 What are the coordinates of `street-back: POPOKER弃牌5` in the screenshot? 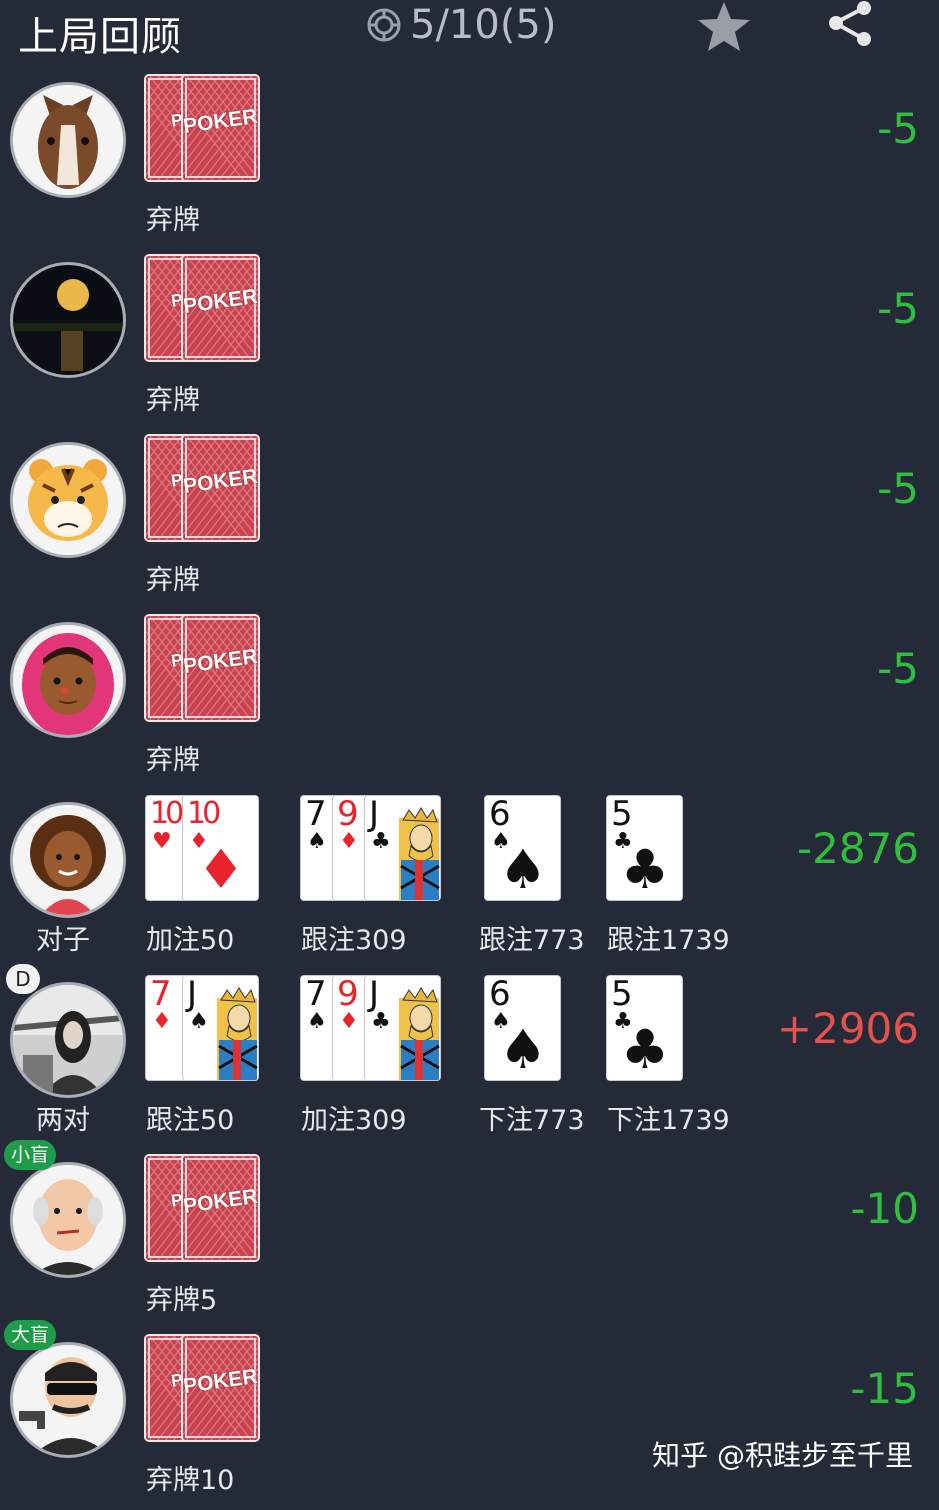 It's located at (202, 1240).